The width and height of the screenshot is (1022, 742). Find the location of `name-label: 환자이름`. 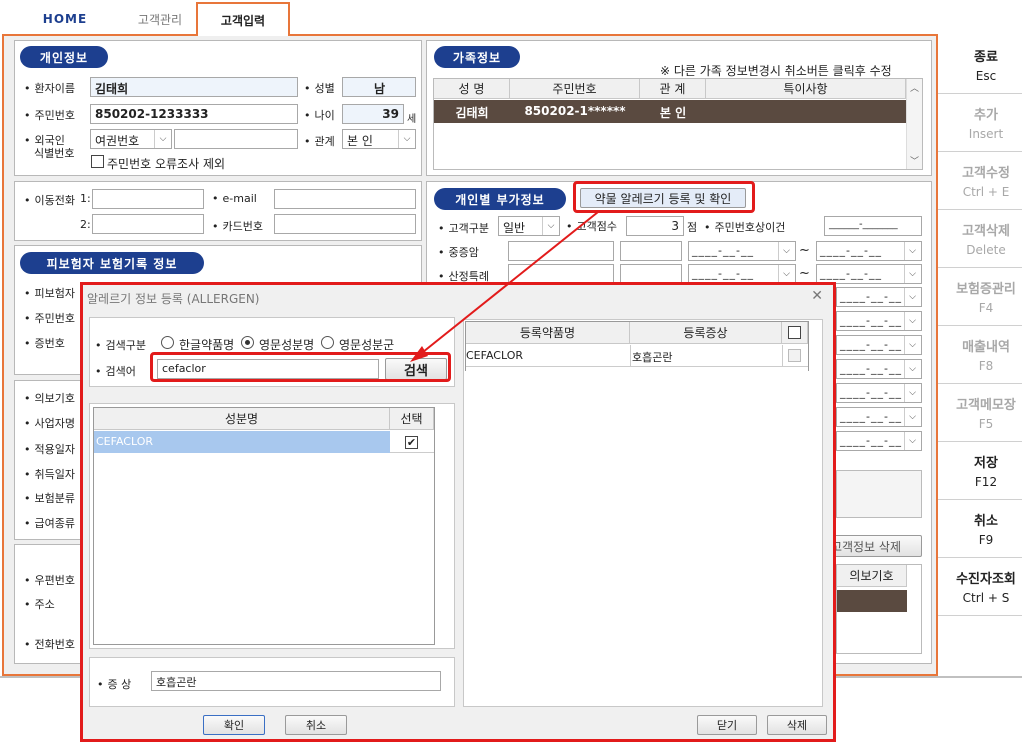

name-label: 환자이름 is located at coordinates (49, 88).